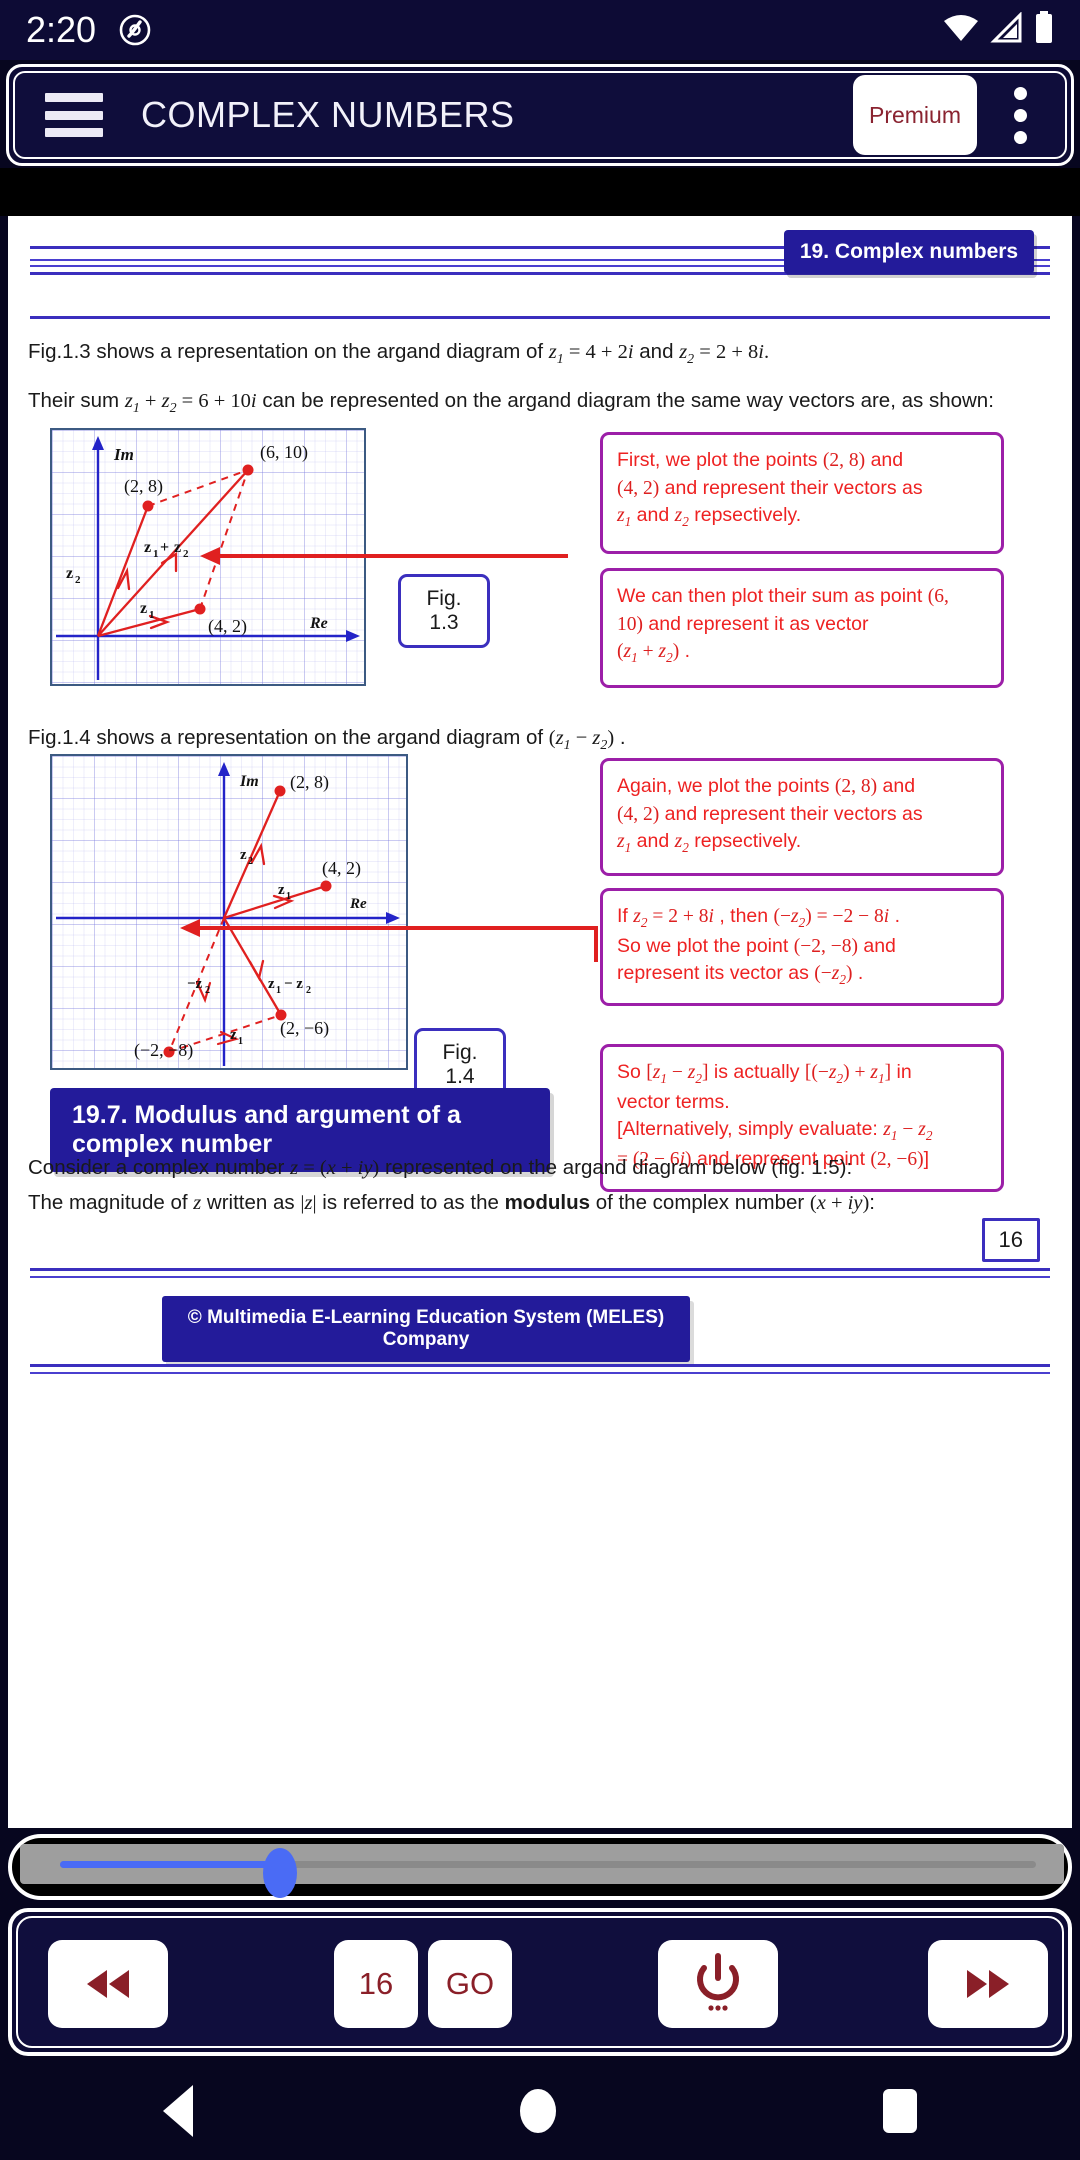 Image resolution: width=1080 pixels, height=2160 pixels. Describe the element at coordinates (740, 975) in the screenshot. I see `callout-line: represent its vector as (−z2) .` at that location.